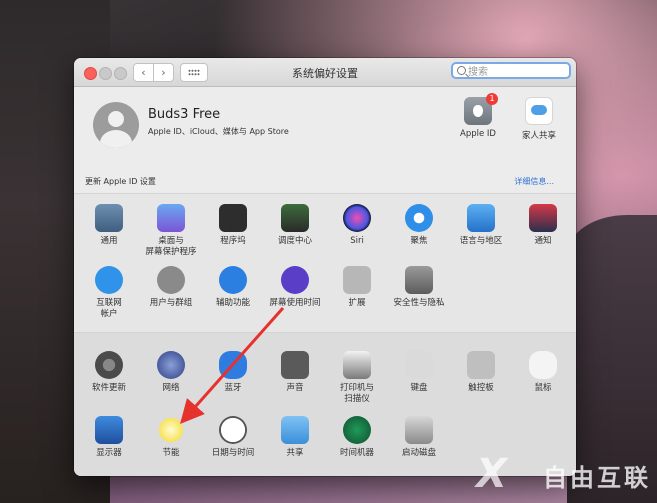 The height and width of the screenshot is (503, 657). I want to click on pane-sharing: 共享, so click(295, 437).